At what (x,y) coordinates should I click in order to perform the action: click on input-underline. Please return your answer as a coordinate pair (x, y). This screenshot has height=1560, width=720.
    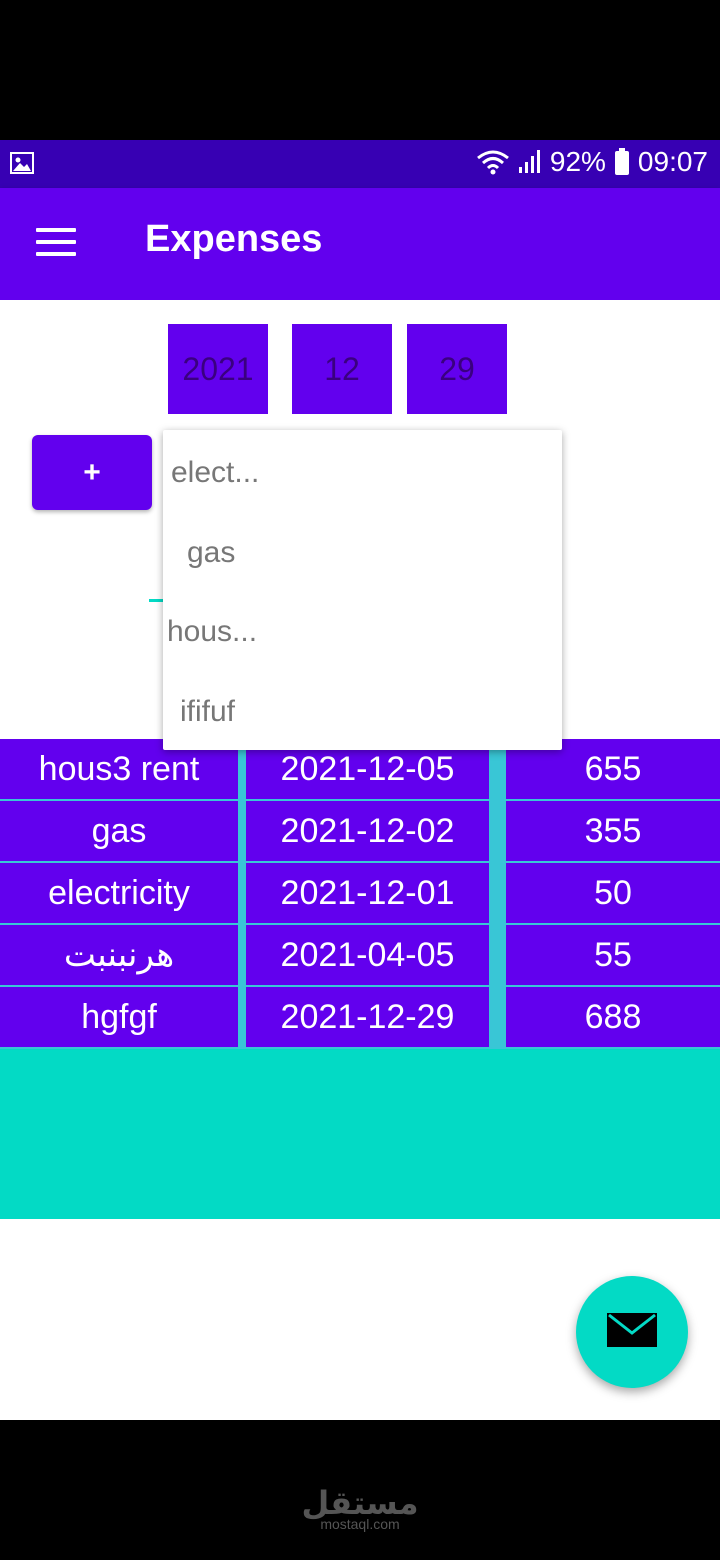
    Looking at the image, I should click on (156, 600).